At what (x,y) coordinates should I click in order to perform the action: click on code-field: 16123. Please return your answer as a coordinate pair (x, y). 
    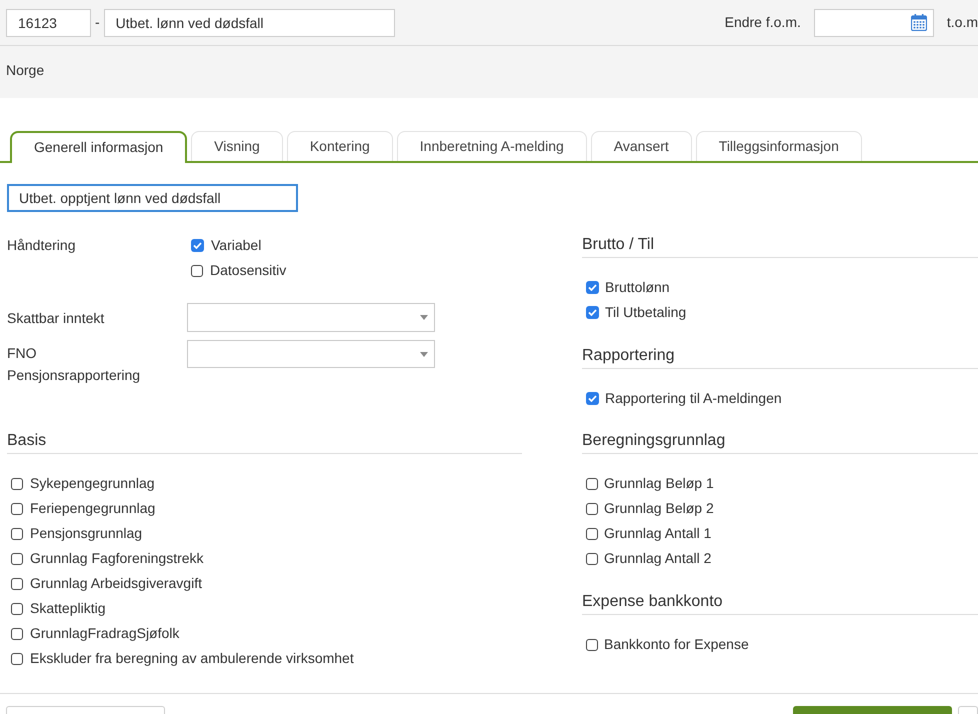
    Looking at the image, I should click on (48, 22).